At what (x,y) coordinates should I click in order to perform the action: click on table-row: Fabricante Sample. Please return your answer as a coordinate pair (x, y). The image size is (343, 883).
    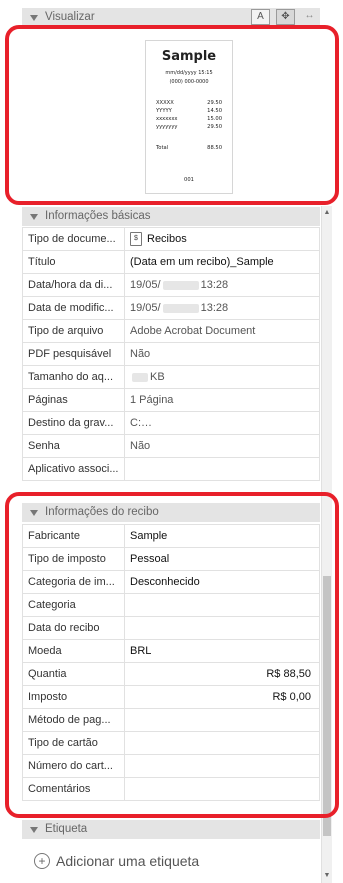
    Looking at the image, I should click on (171, 536).